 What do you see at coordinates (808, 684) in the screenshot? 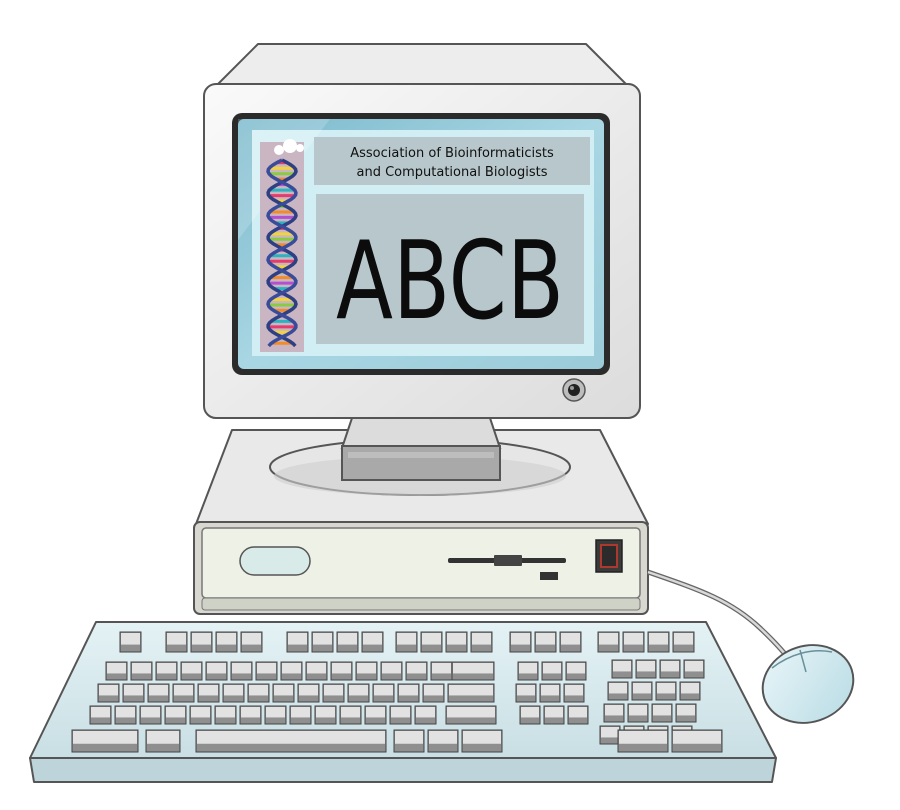
I see `mouse` at bounding box center [808, 684].